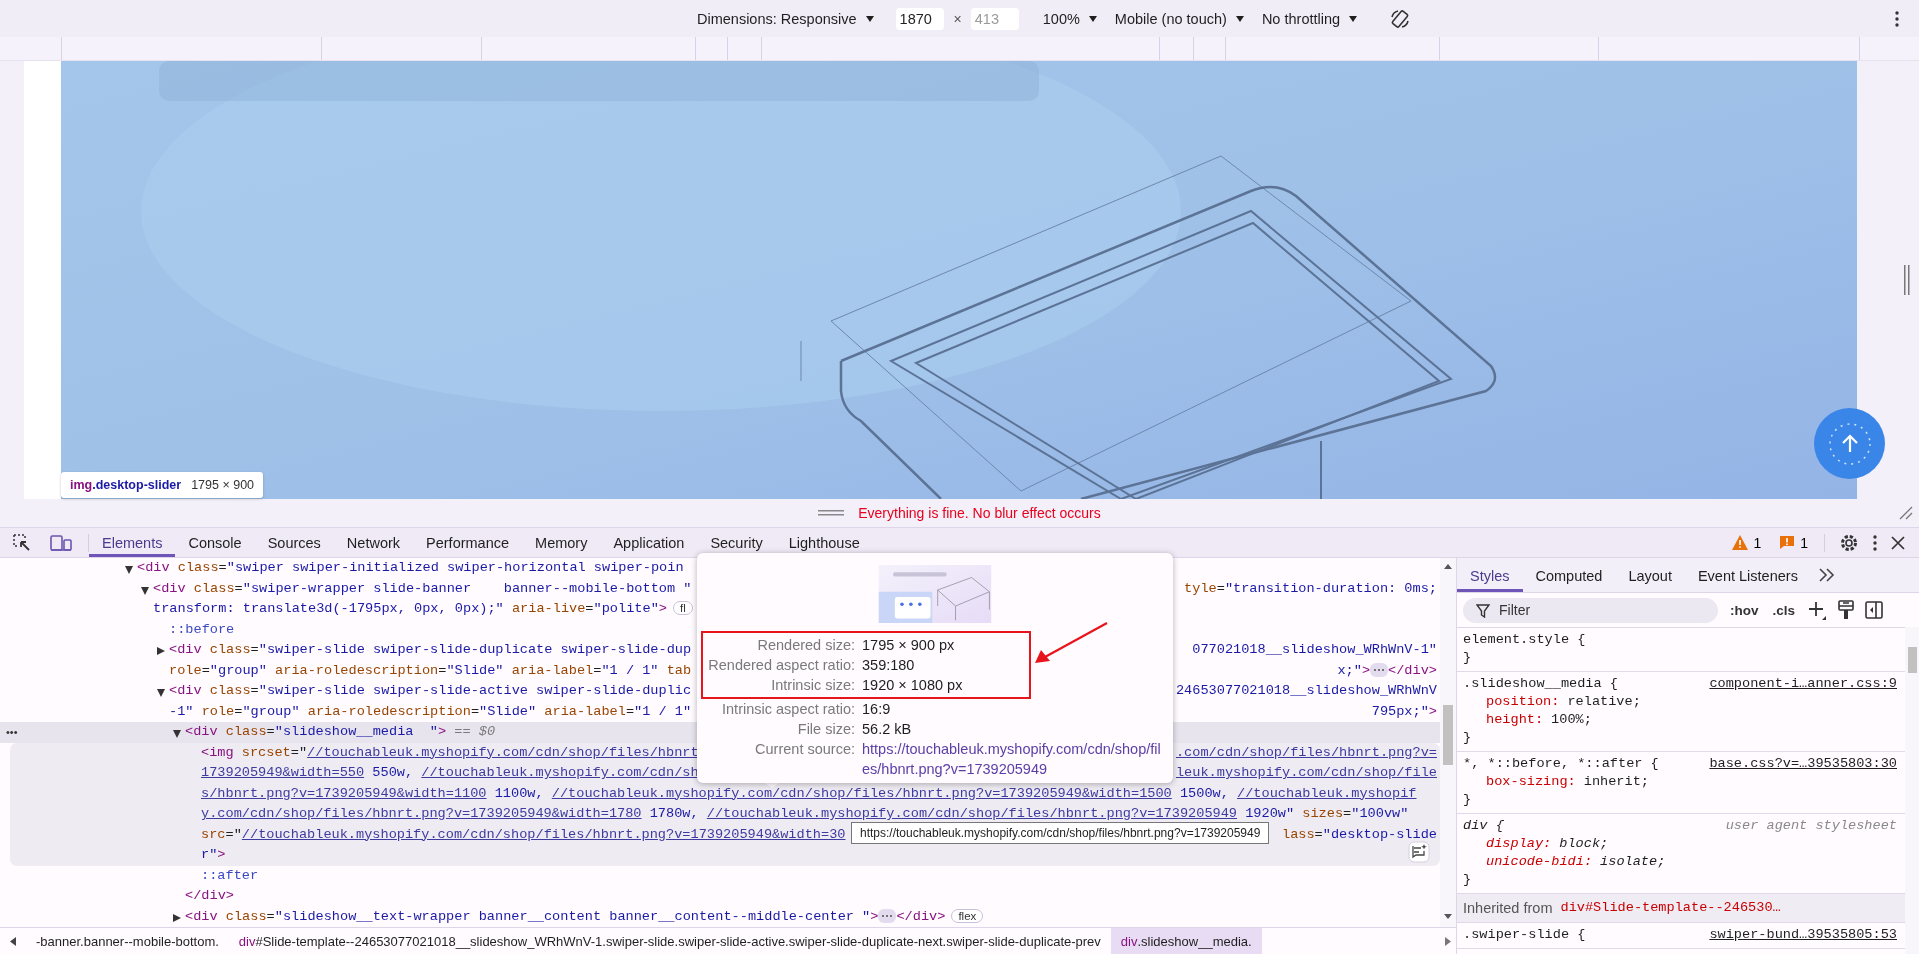  Describe the element at coordinates (979, 513) in the screenshot. I see `status-message: Everything is fine. No blur effect occurs` at that location.